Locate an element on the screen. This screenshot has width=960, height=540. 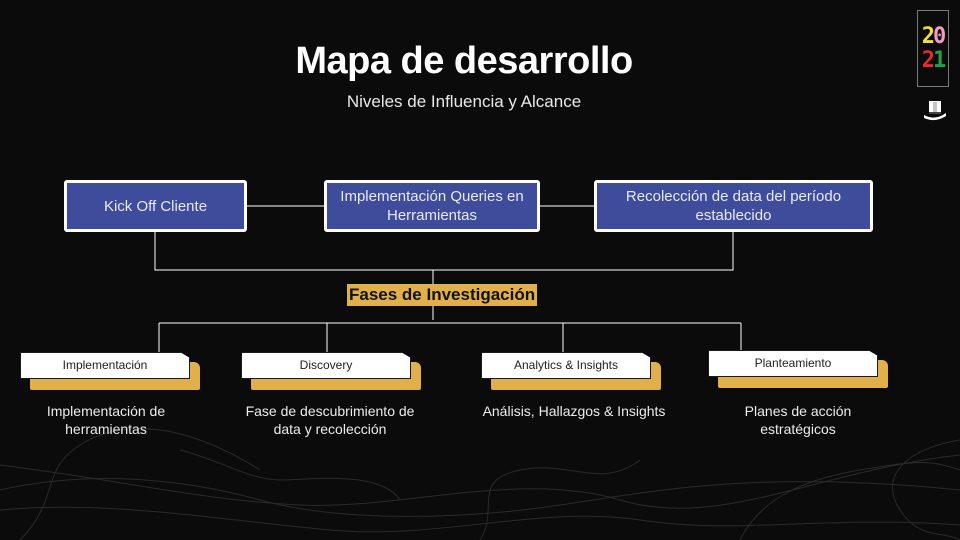
phase-card-label: Analytics & Insights is located at coordinates (566, 365).